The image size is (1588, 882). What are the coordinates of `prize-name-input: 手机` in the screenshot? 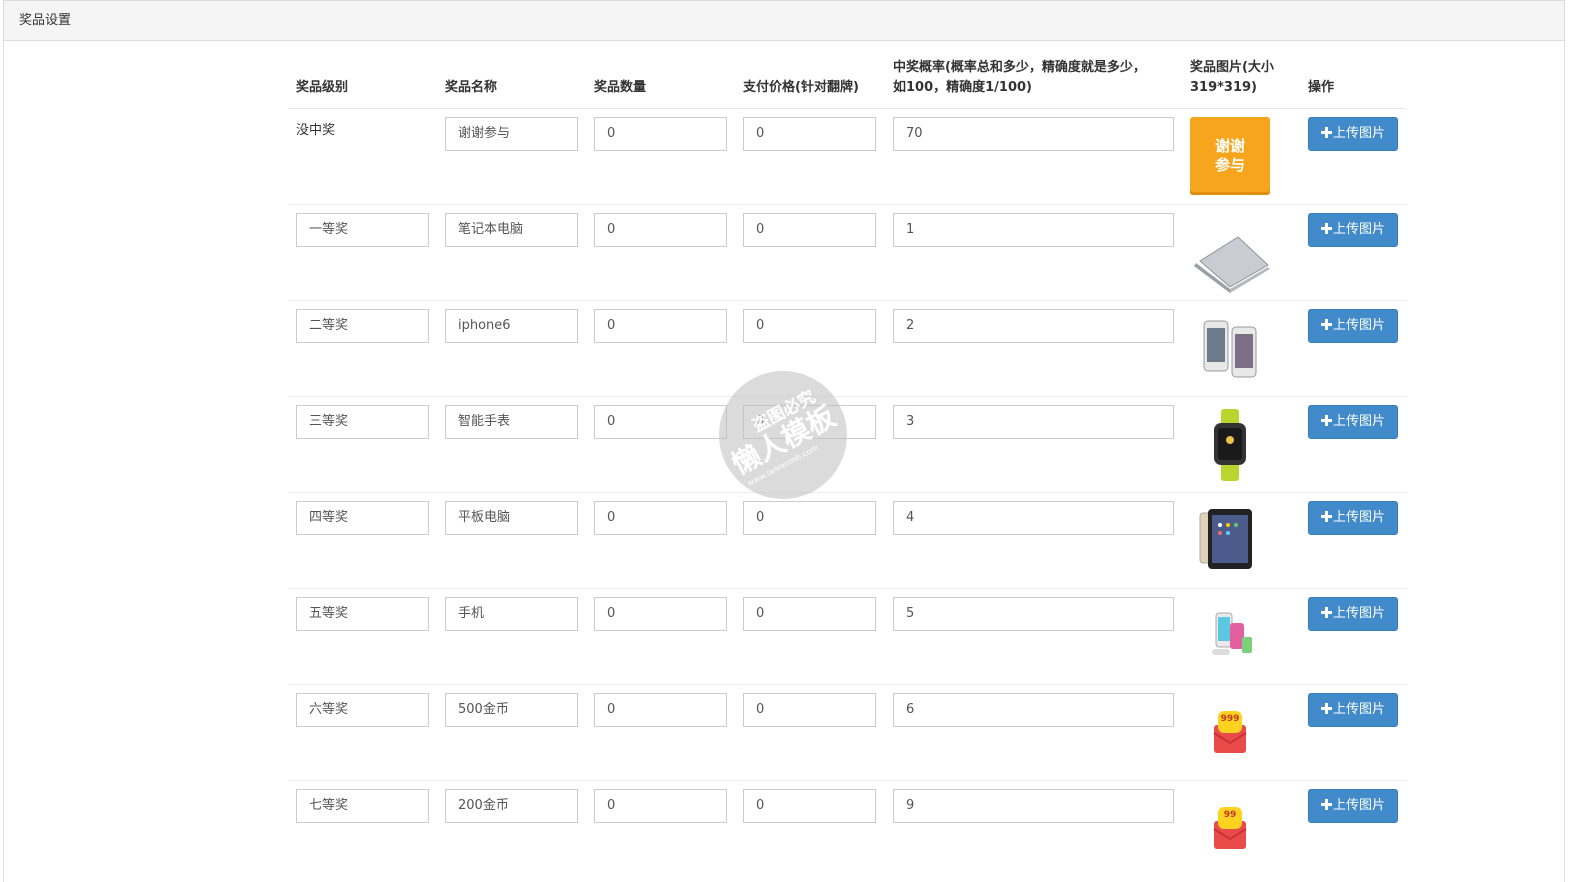 It's located at (511, 614).